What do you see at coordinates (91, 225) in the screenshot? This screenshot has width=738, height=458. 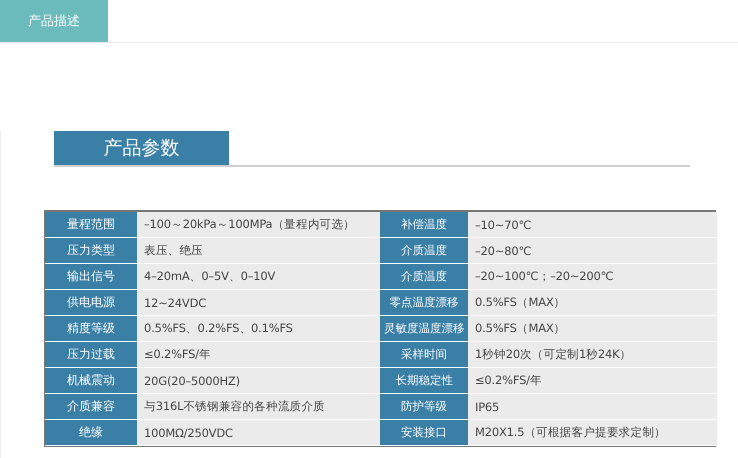 I see `param-label: 量程范围` at bounding box center [91, 225].